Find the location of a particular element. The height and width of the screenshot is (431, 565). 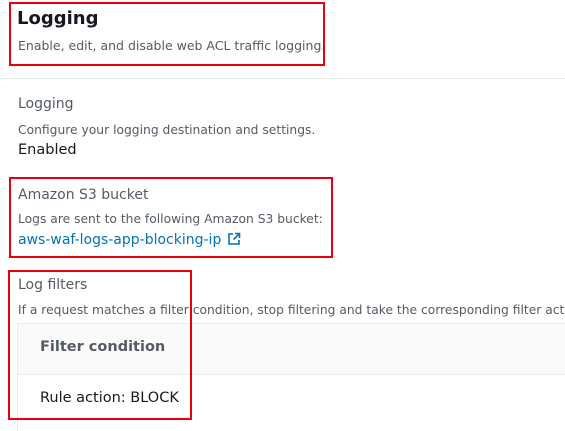

logging-label: Logging is located at coordinates (46, 104).